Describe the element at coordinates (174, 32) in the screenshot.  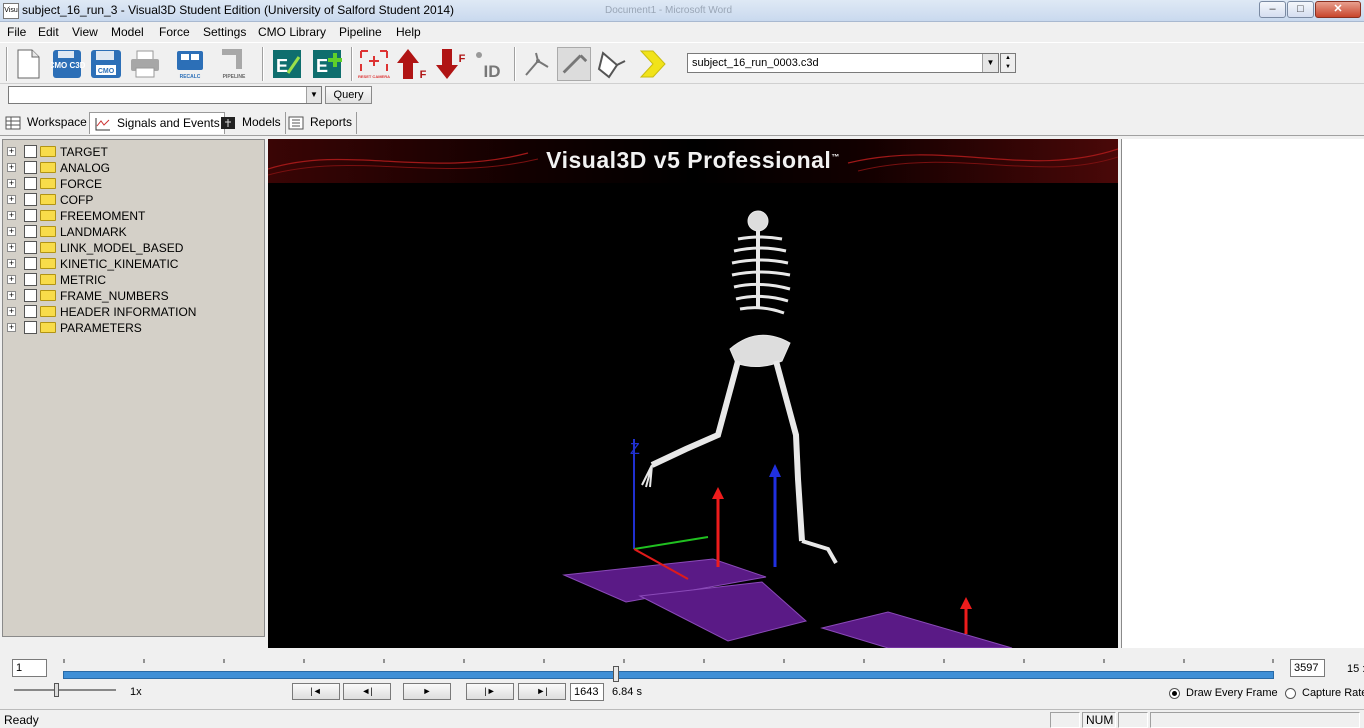
I see `menu-force: Force` at that location.